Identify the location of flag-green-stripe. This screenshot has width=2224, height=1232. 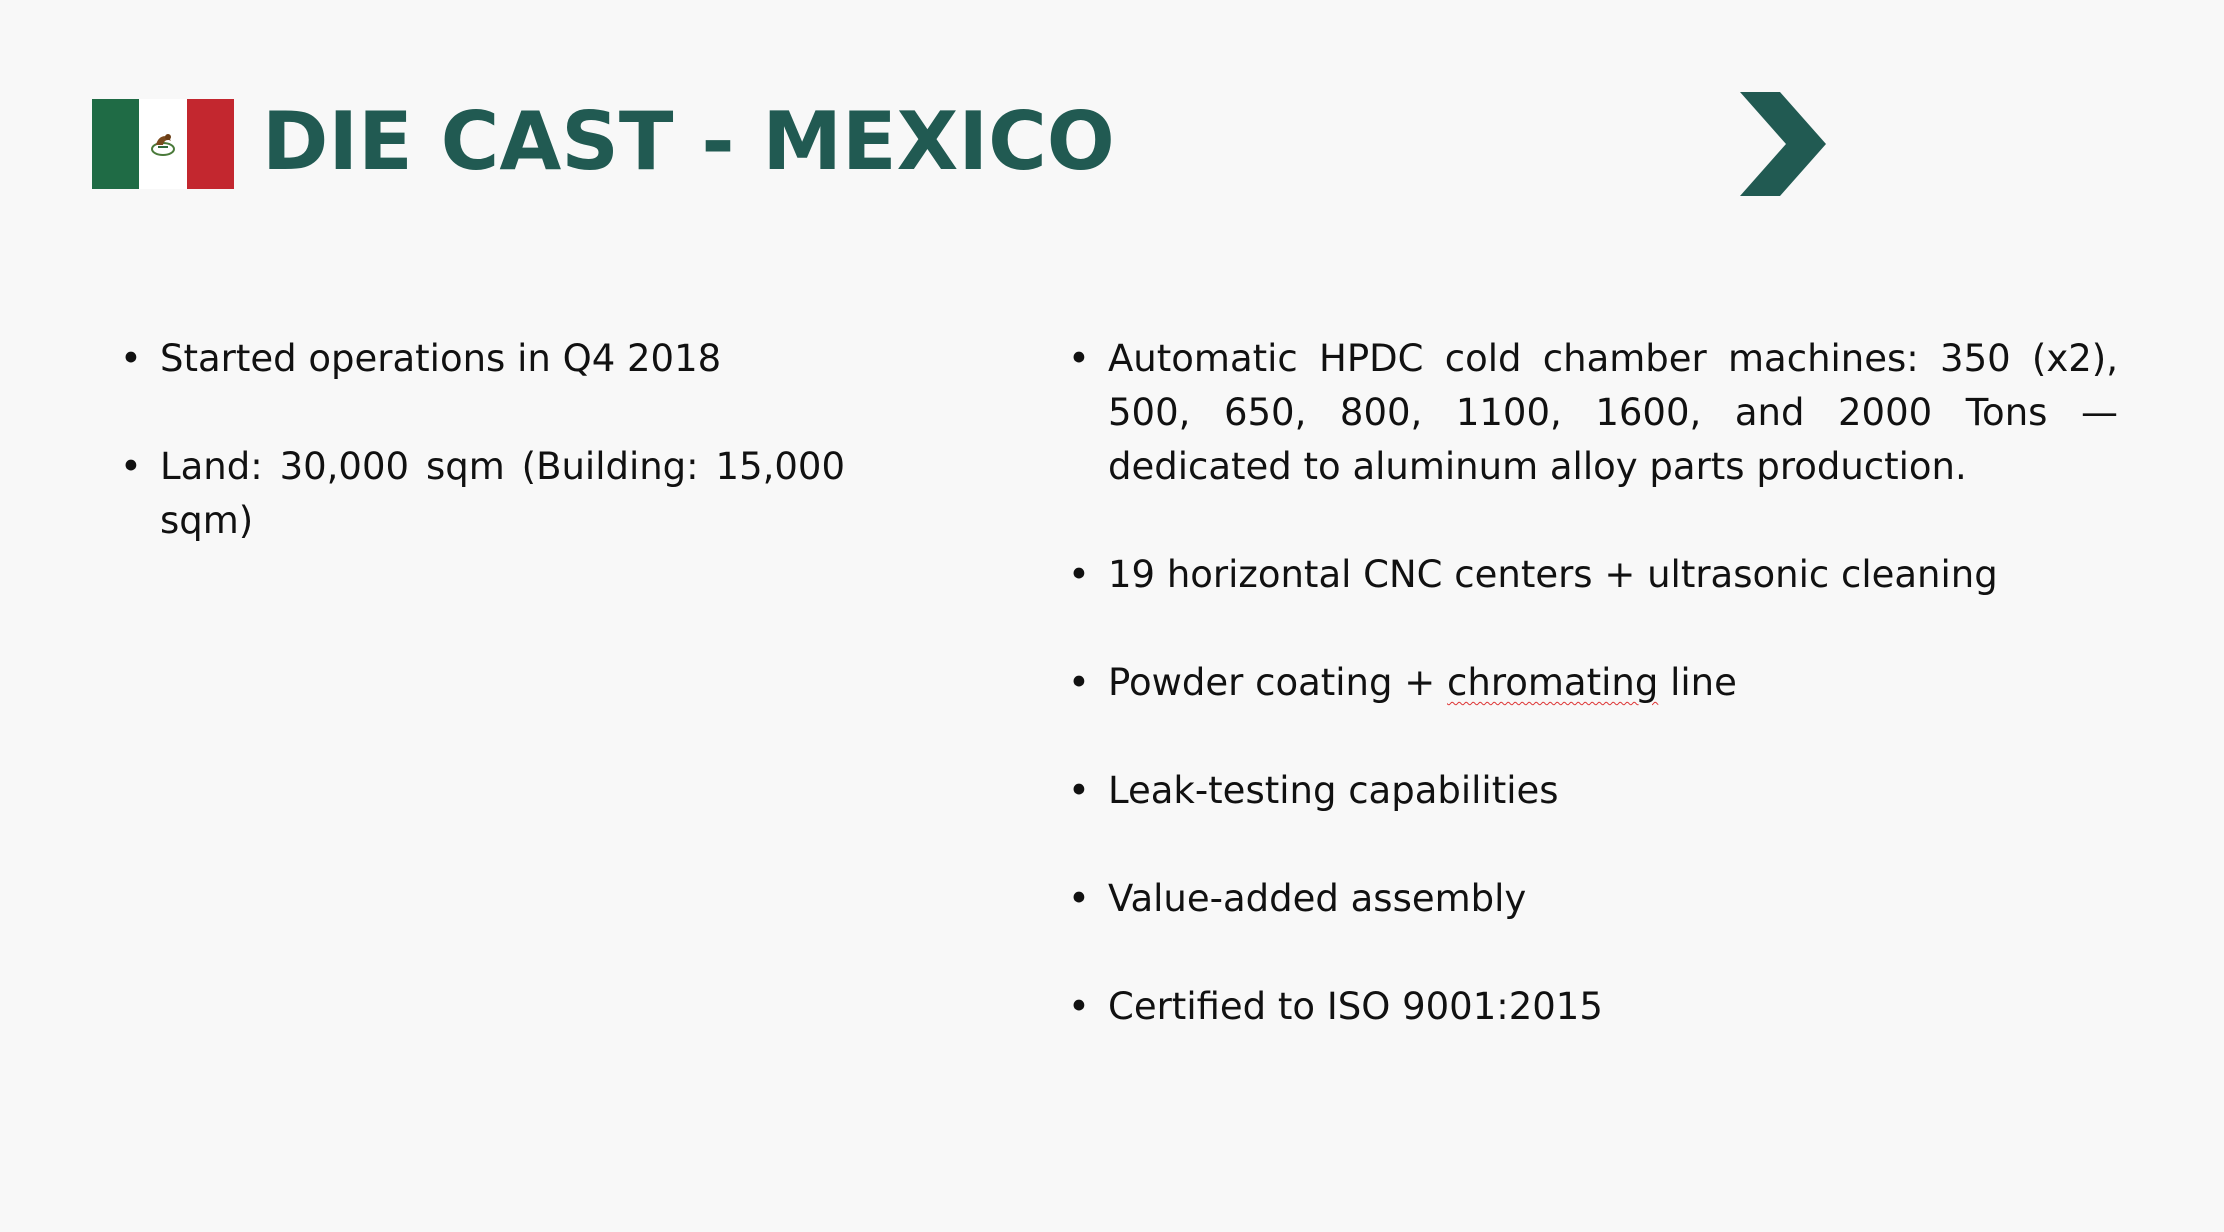
(116, 144).